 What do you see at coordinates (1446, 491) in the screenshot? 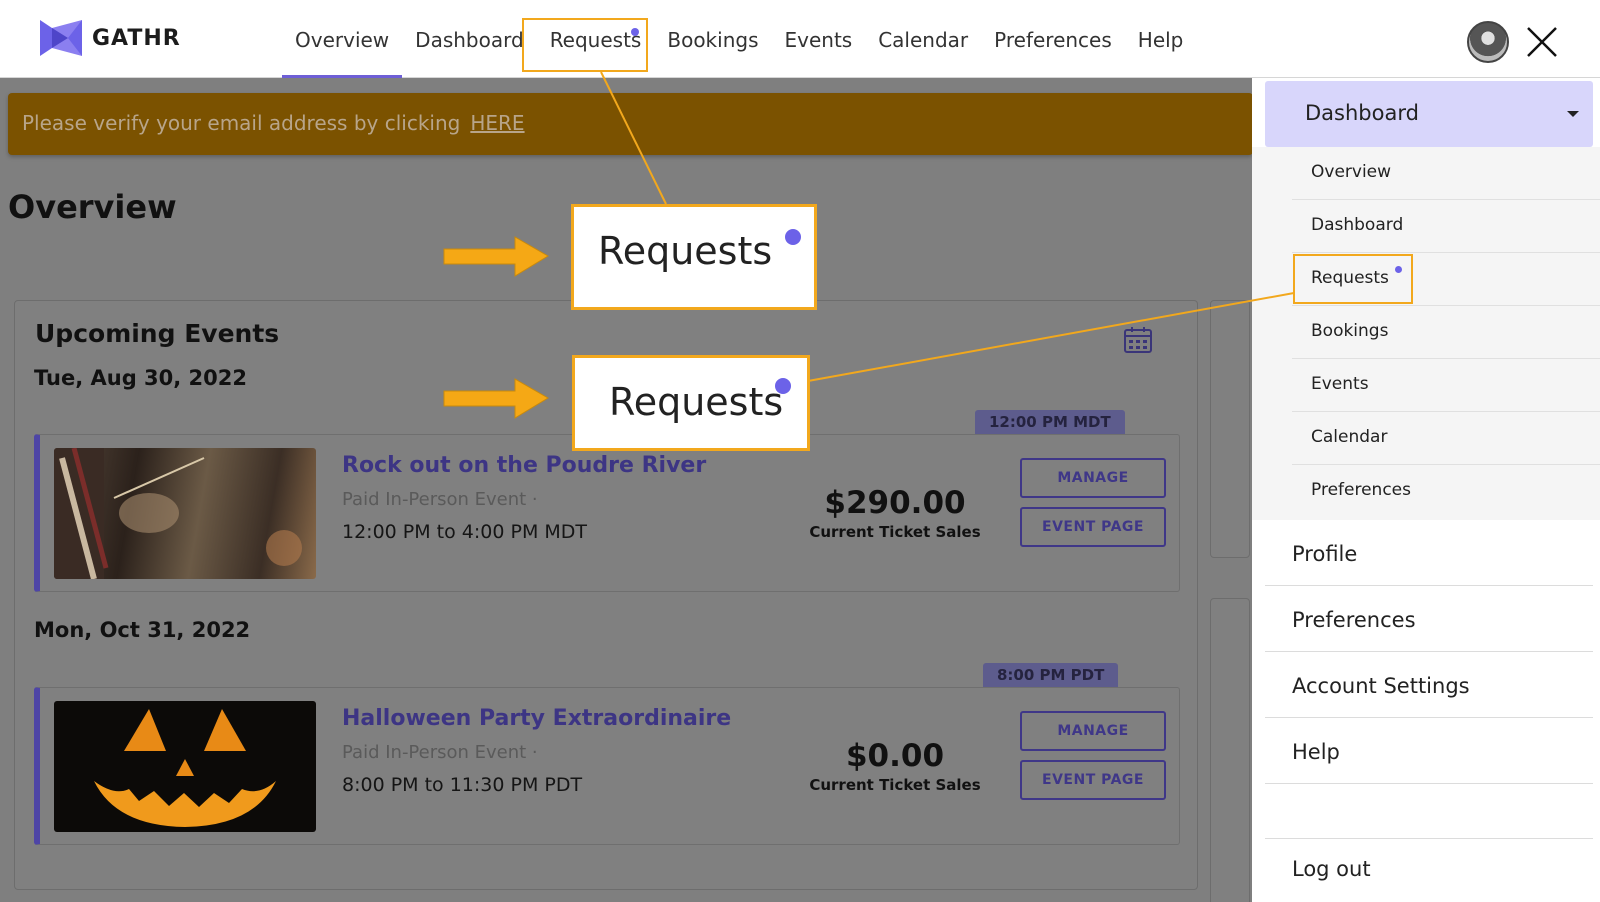
I see `submenu-item-preferences: Preferences` at bounding box center [1446, 491].